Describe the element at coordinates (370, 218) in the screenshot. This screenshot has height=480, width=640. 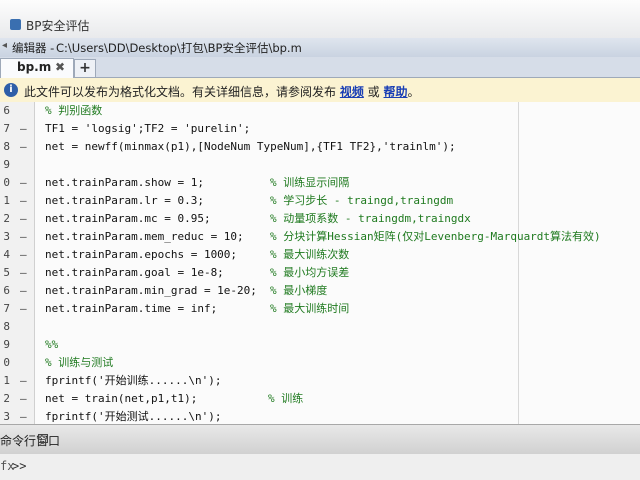
I see `code-comment: % 动量项系数 - traingdm,traingdx` at that location.